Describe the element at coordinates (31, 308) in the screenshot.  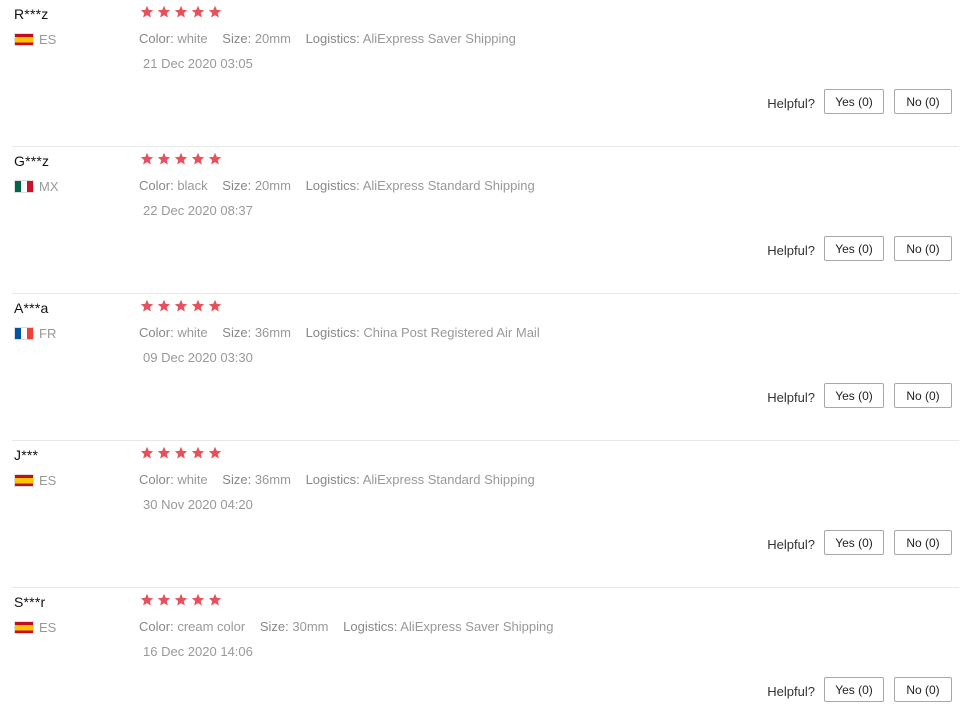
I see `reviewer-name: A***a` at that location.